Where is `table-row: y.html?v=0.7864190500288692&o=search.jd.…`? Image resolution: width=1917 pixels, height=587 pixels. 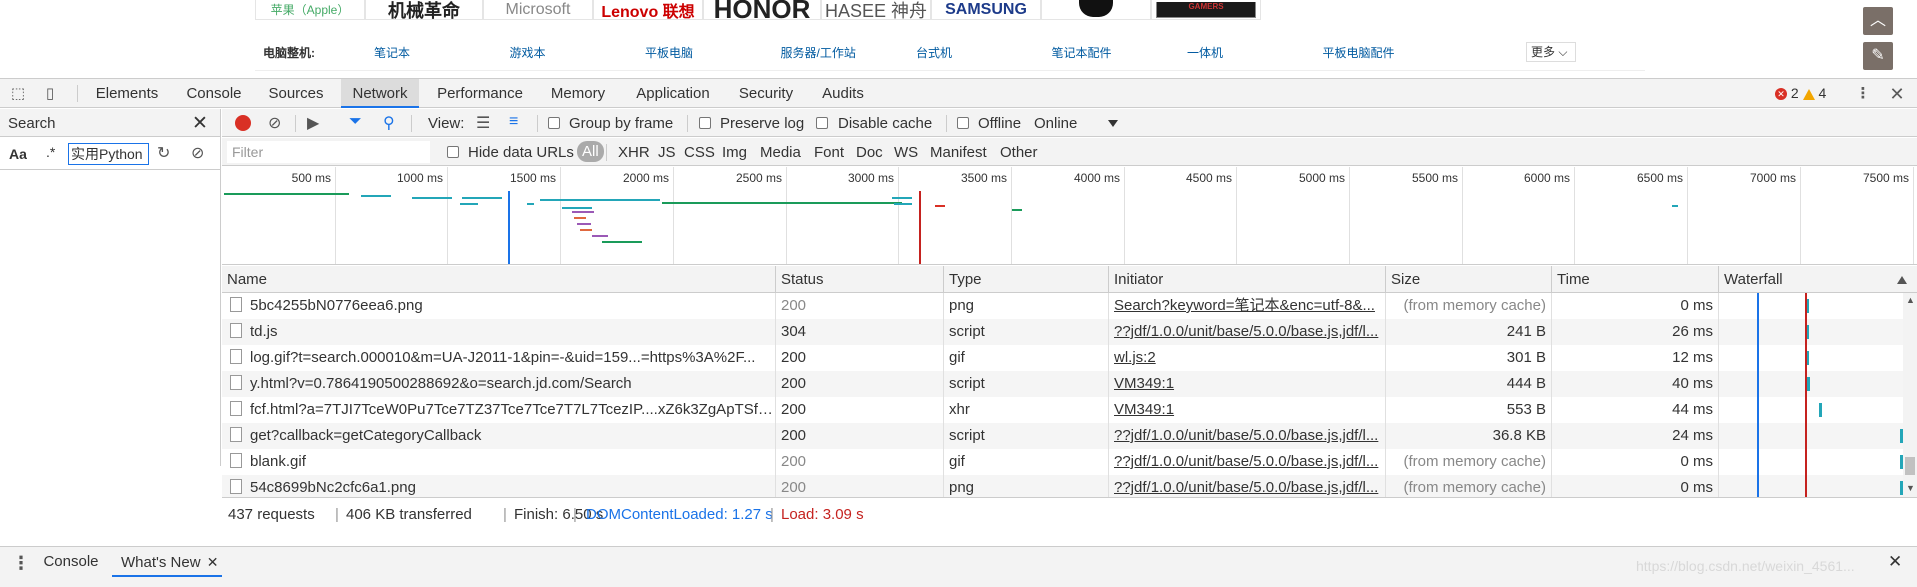
table-row: y.html?v=0.7864190500288692&o=search.jd.… is located at coordinates (1069, 384).